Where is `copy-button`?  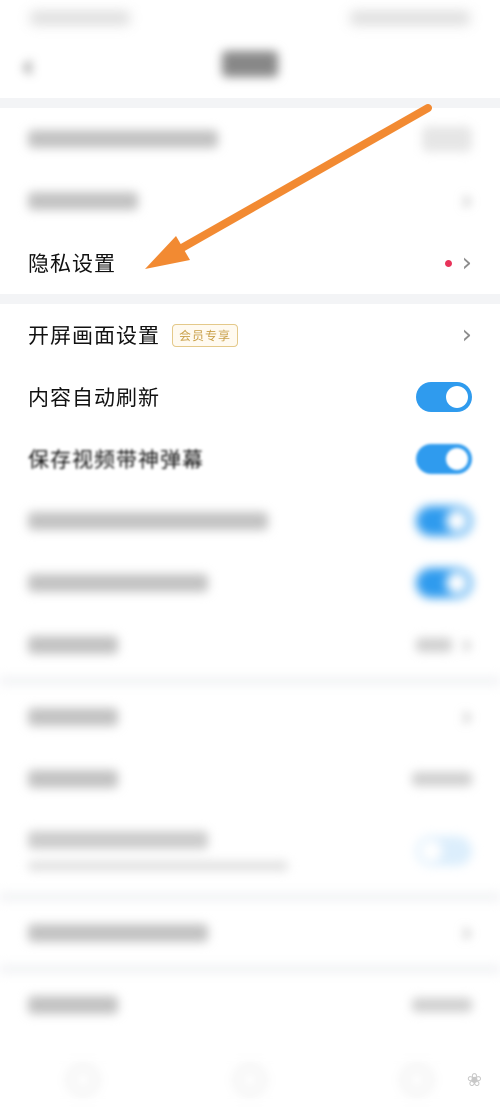
copy-button is located at coordinates (447, 139).